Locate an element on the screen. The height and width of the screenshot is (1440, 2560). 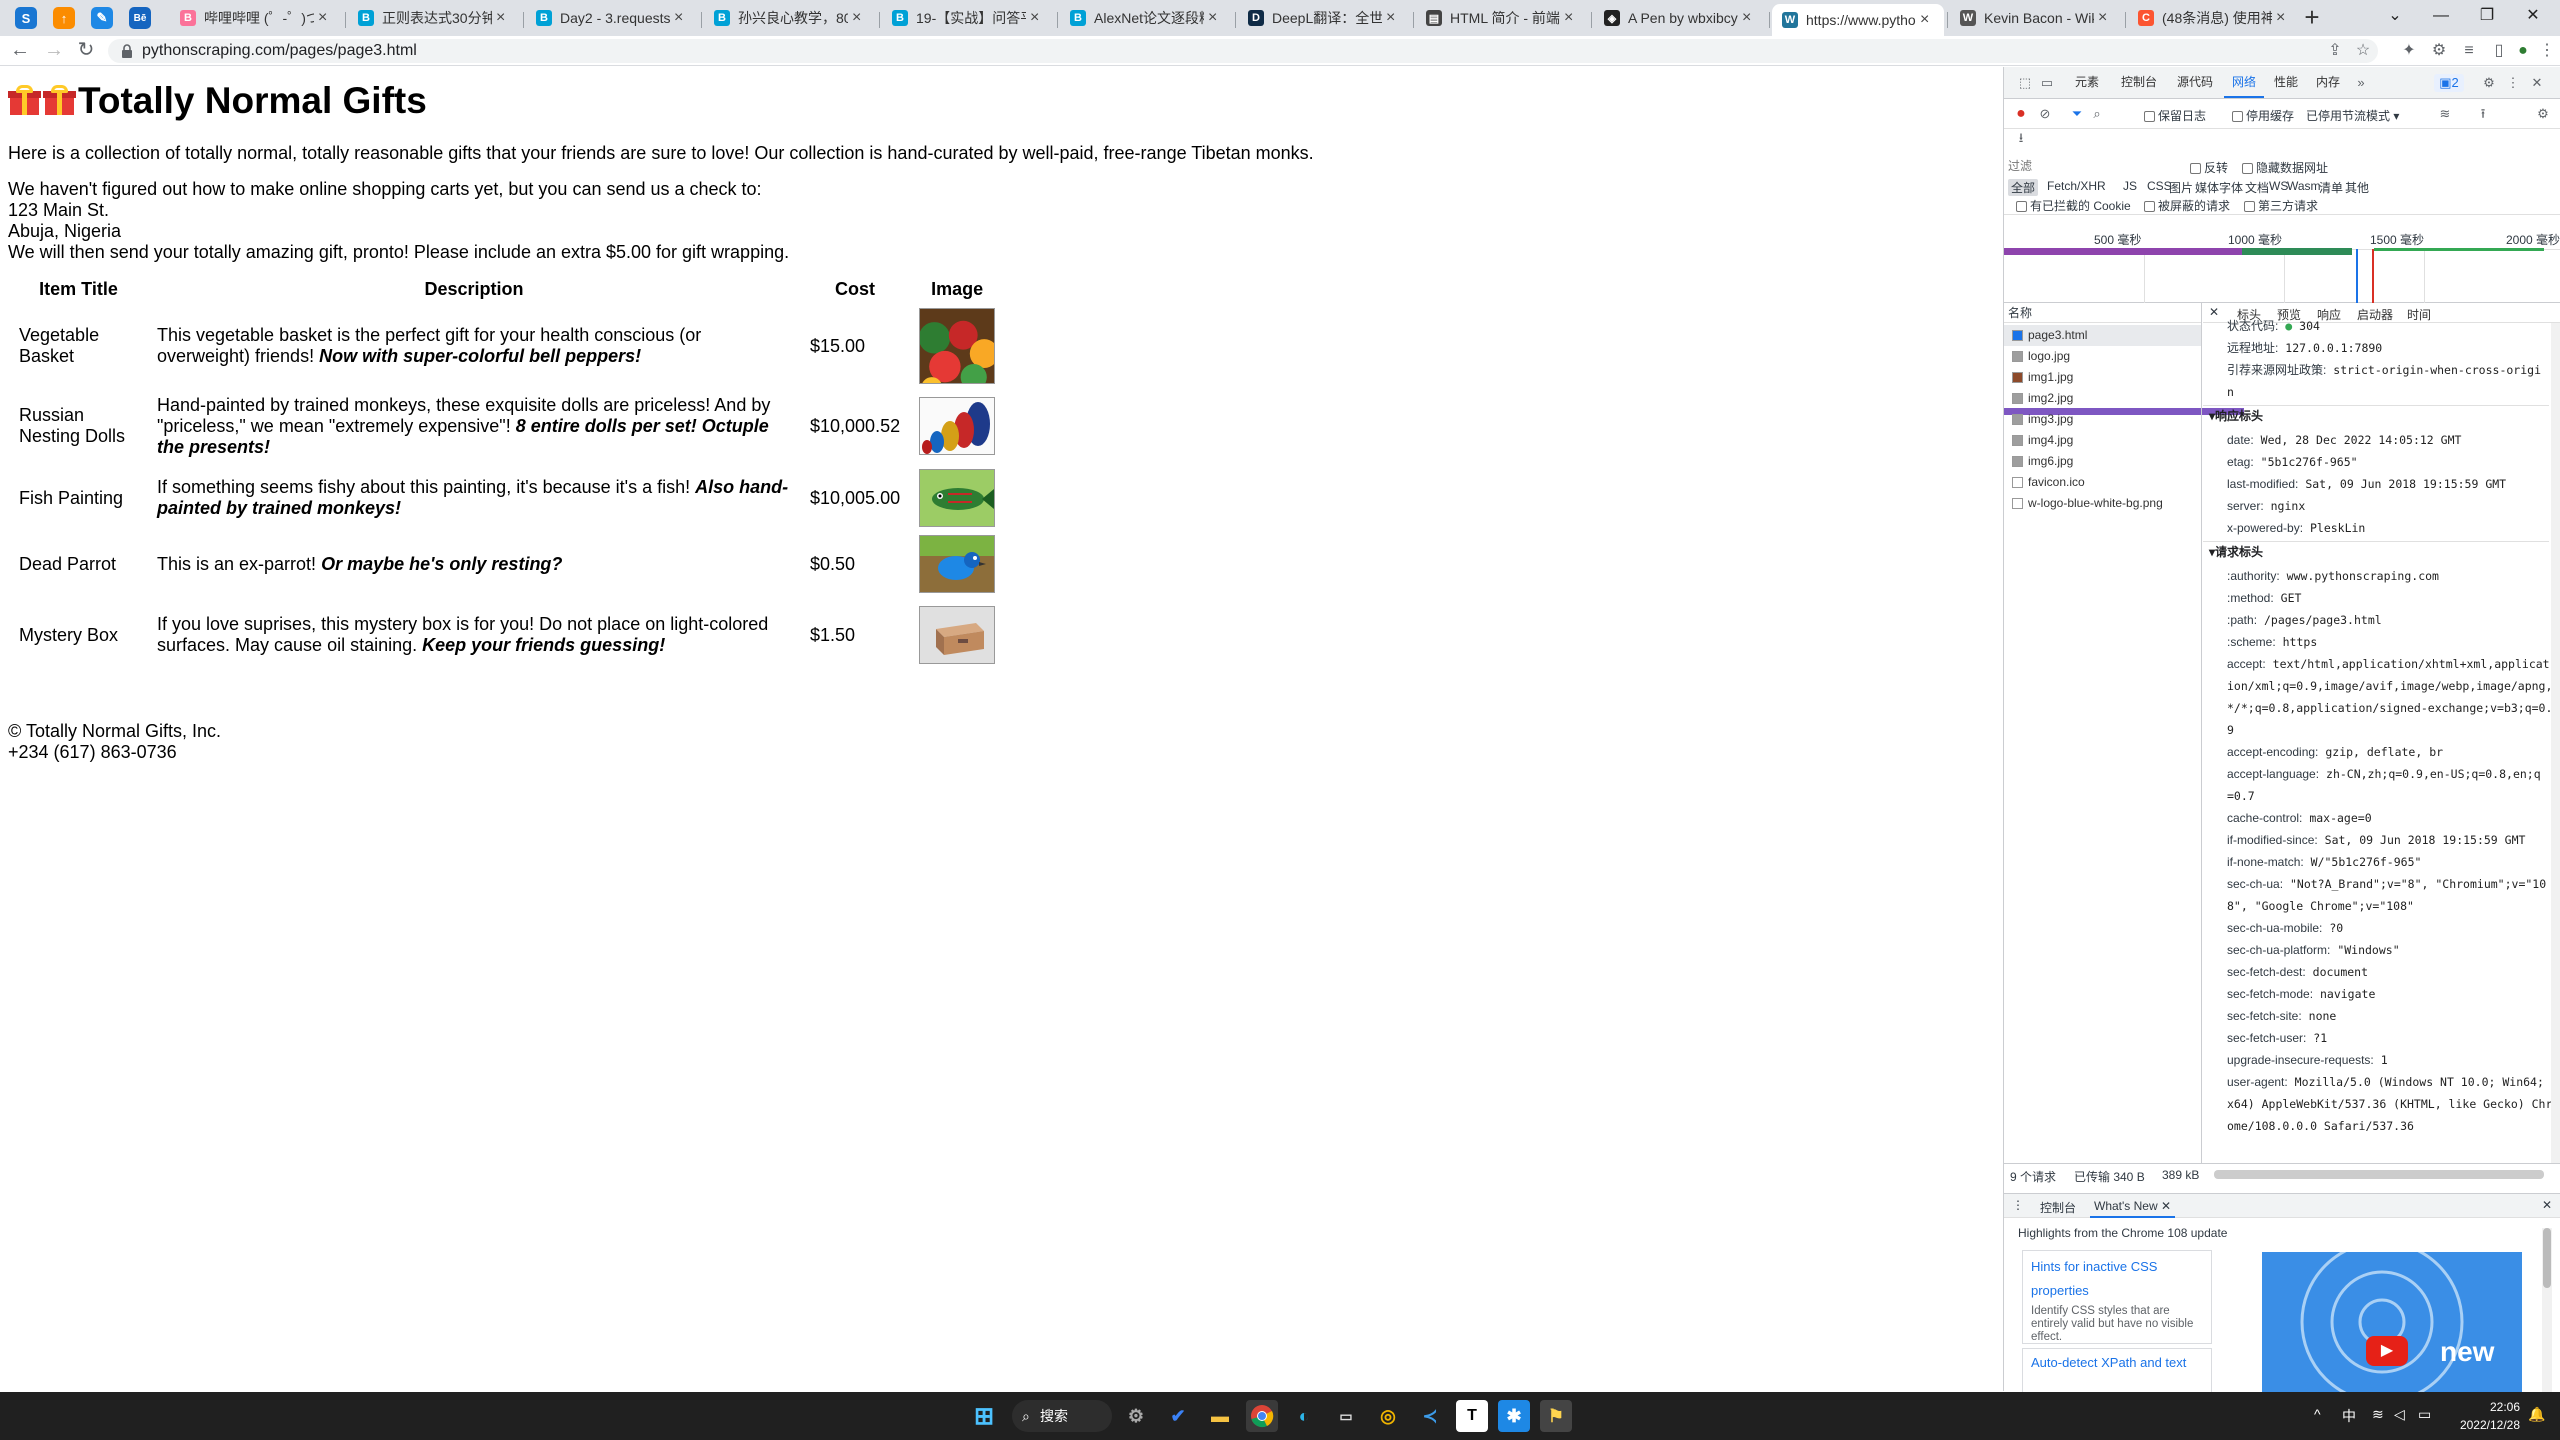
network-request-row: img2.jpg is located at coordinates (2102, 398).